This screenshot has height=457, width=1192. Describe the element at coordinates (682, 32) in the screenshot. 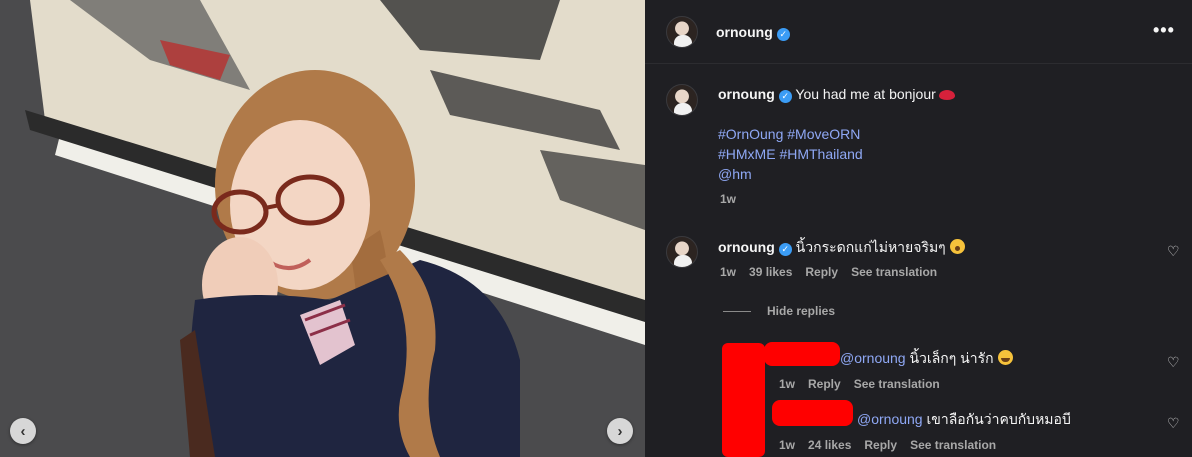

I see `avatar` at that location.